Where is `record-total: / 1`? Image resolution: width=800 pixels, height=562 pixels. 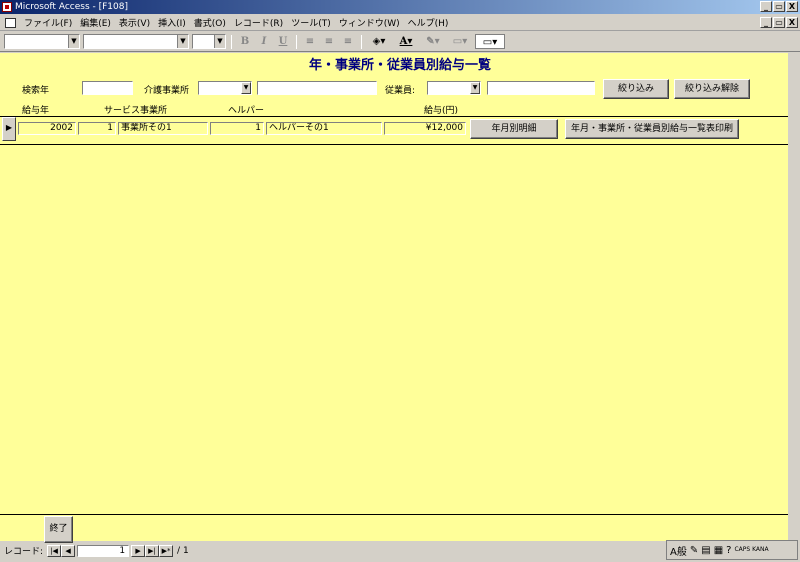 record-total: / 1 is located at coordinates (183, 550).